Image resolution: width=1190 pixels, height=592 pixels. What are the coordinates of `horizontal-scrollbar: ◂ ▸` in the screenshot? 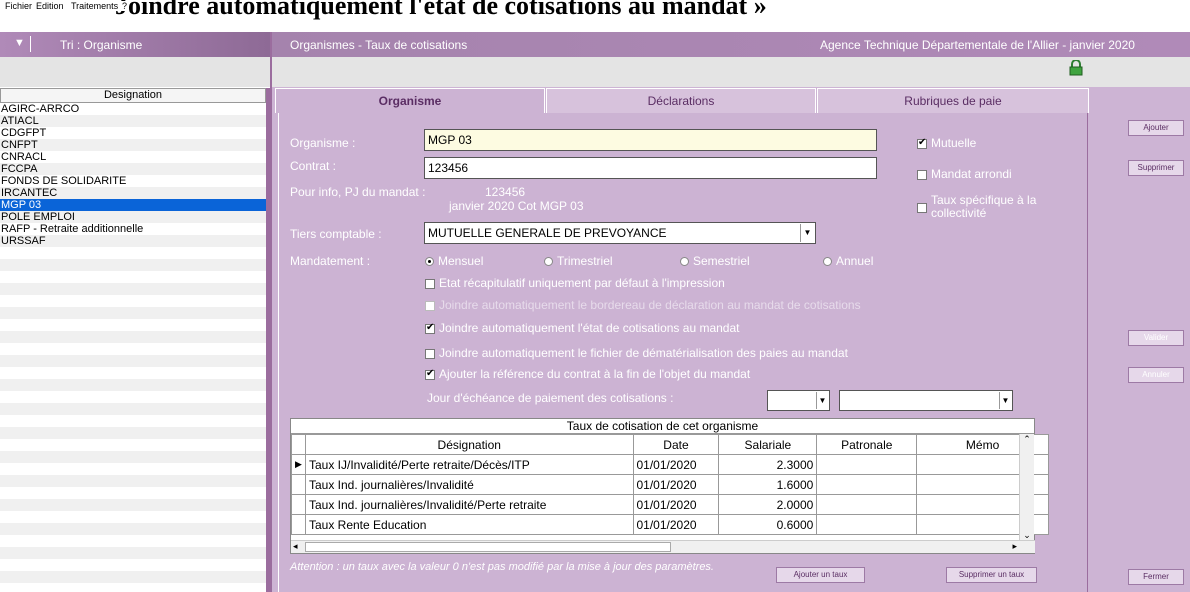 It's located at (663, 546).